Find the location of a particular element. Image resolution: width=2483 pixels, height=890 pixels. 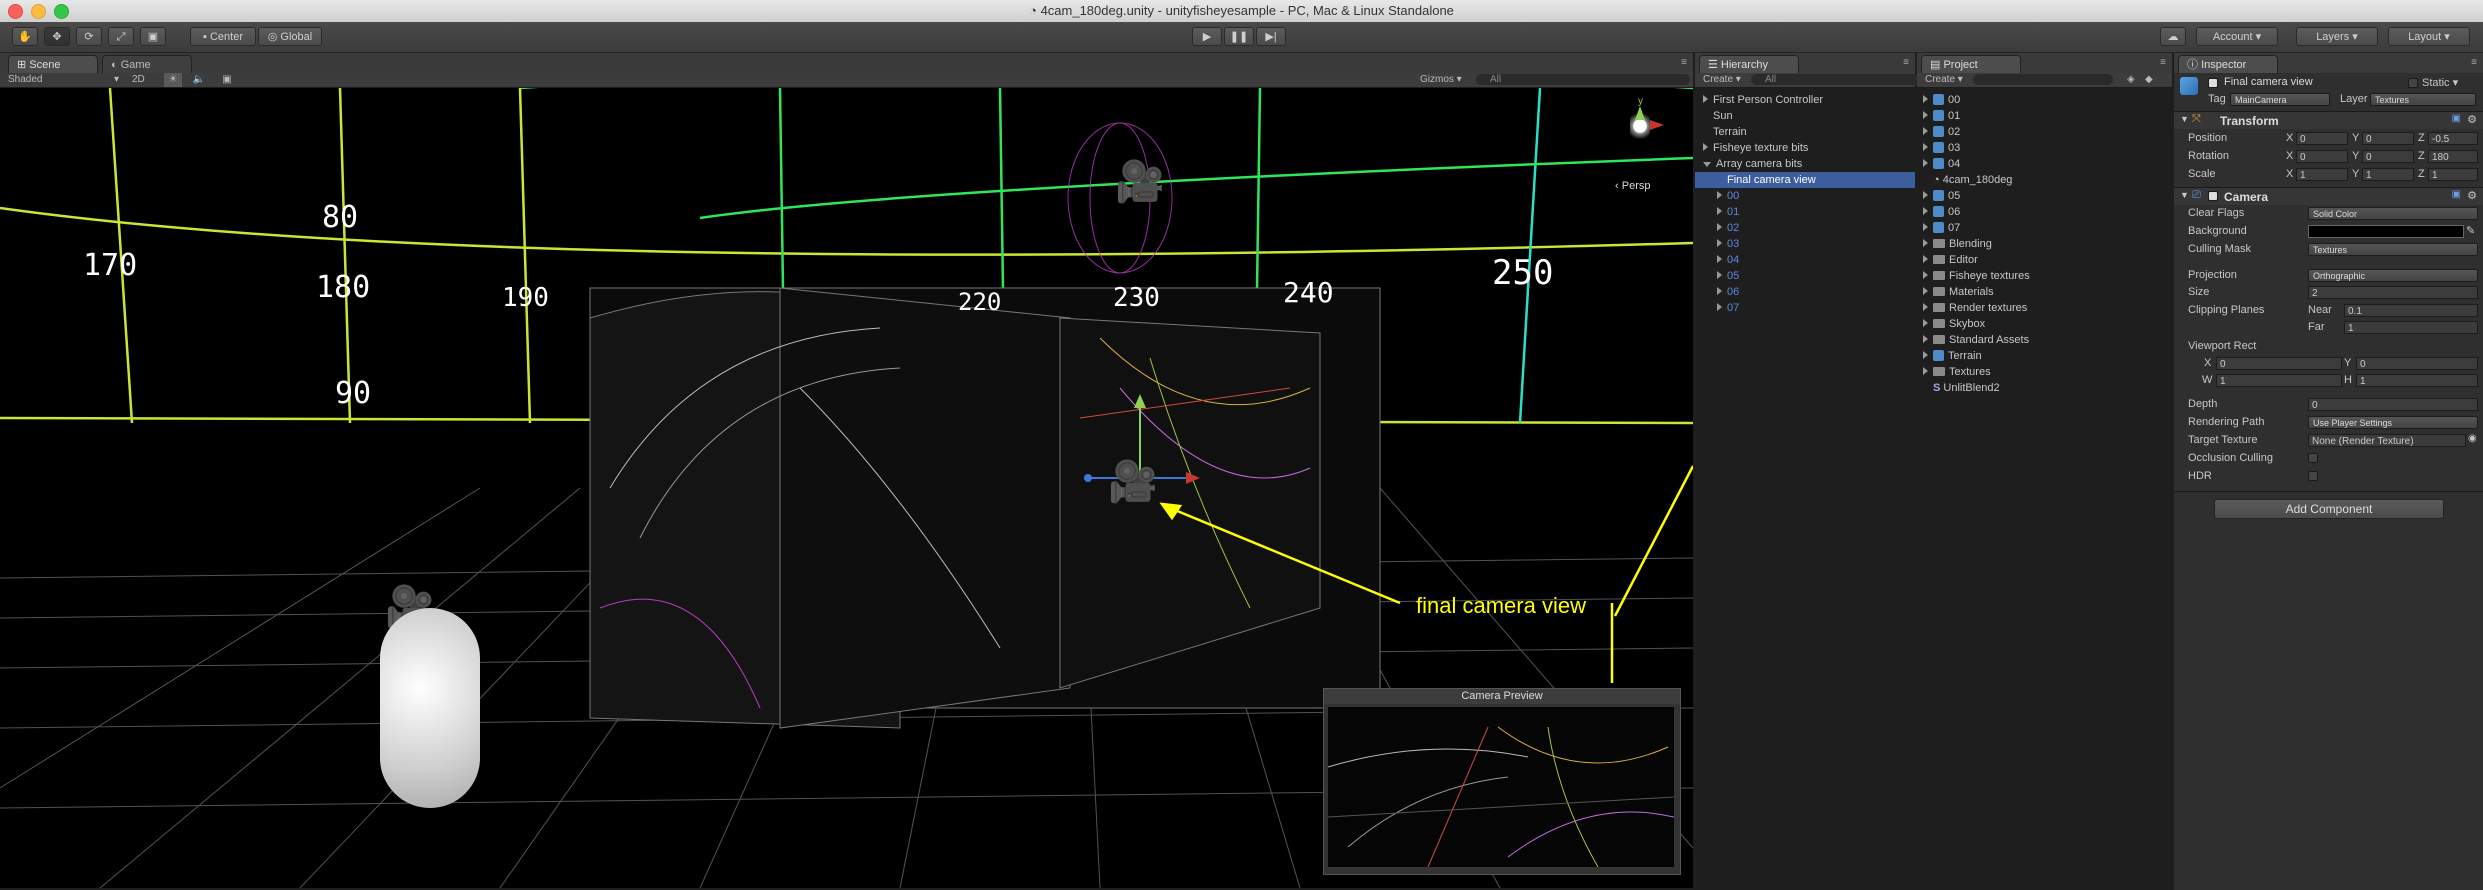

pivot-center-button: ▪ Center is located at coordinates (223, 36).